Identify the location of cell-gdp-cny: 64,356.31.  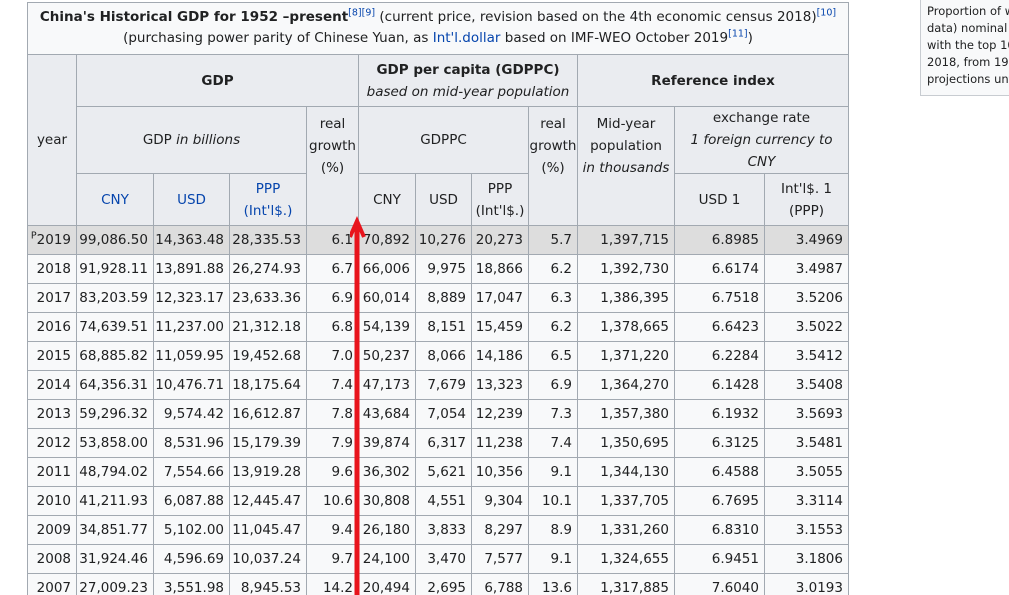
(115, 385).